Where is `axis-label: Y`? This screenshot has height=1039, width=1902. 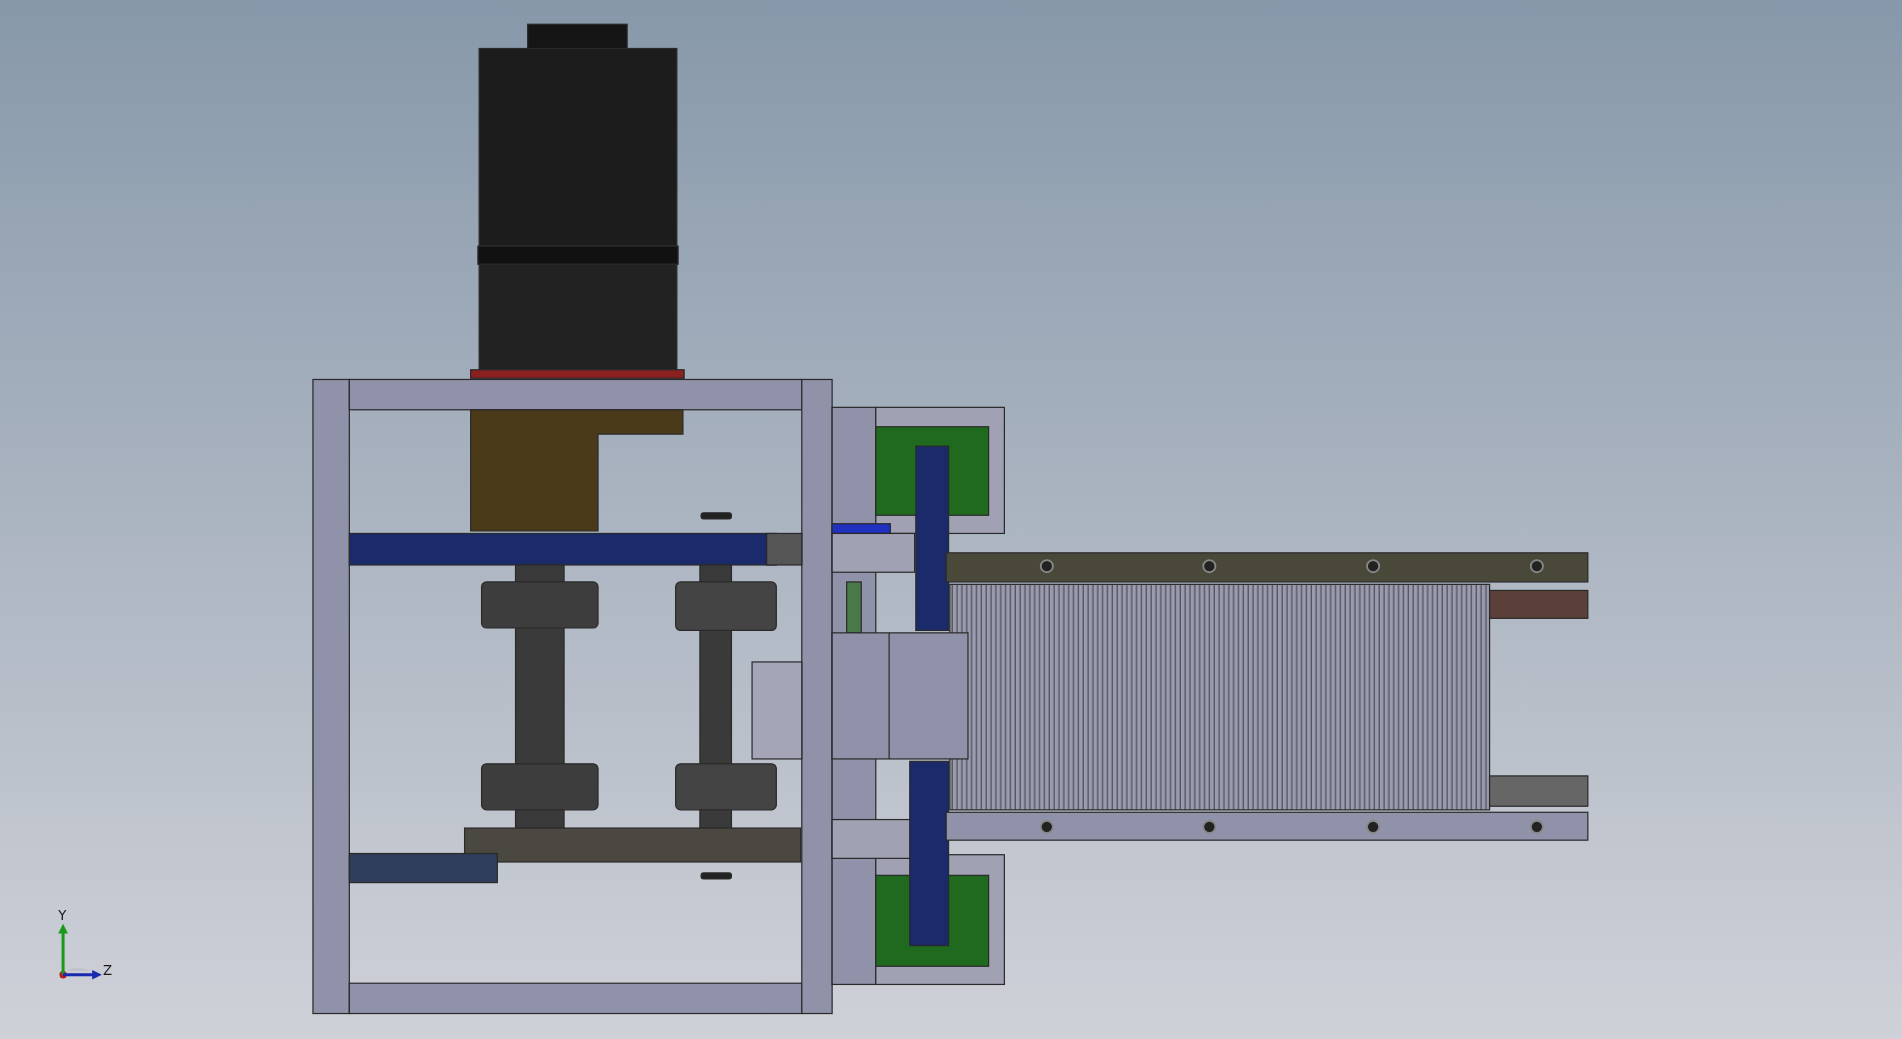
axis-label: Y is located at coordinates (62, 916).